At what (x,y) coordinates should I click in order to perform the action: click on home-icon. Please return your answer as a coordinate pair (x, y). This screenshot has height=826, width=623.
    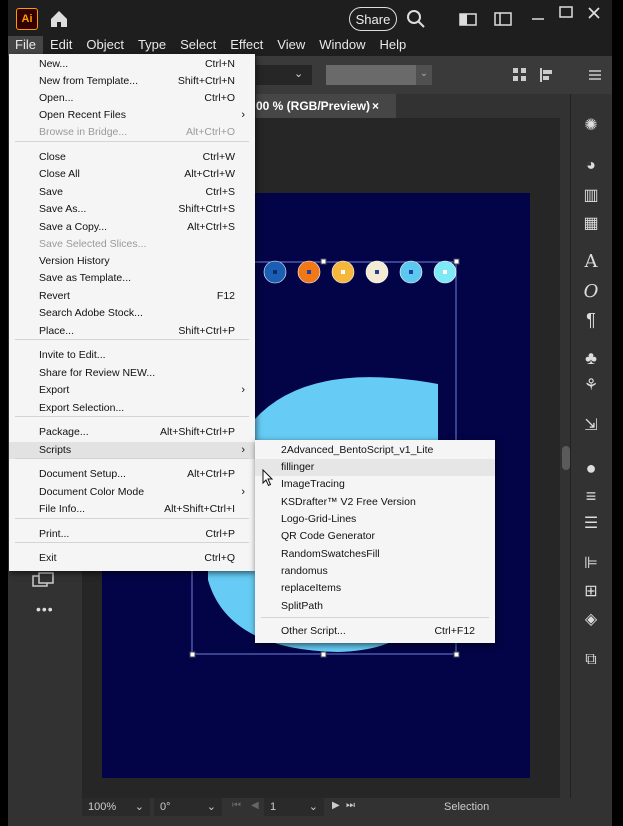
    Looking at the image, I should click on (59, 19).